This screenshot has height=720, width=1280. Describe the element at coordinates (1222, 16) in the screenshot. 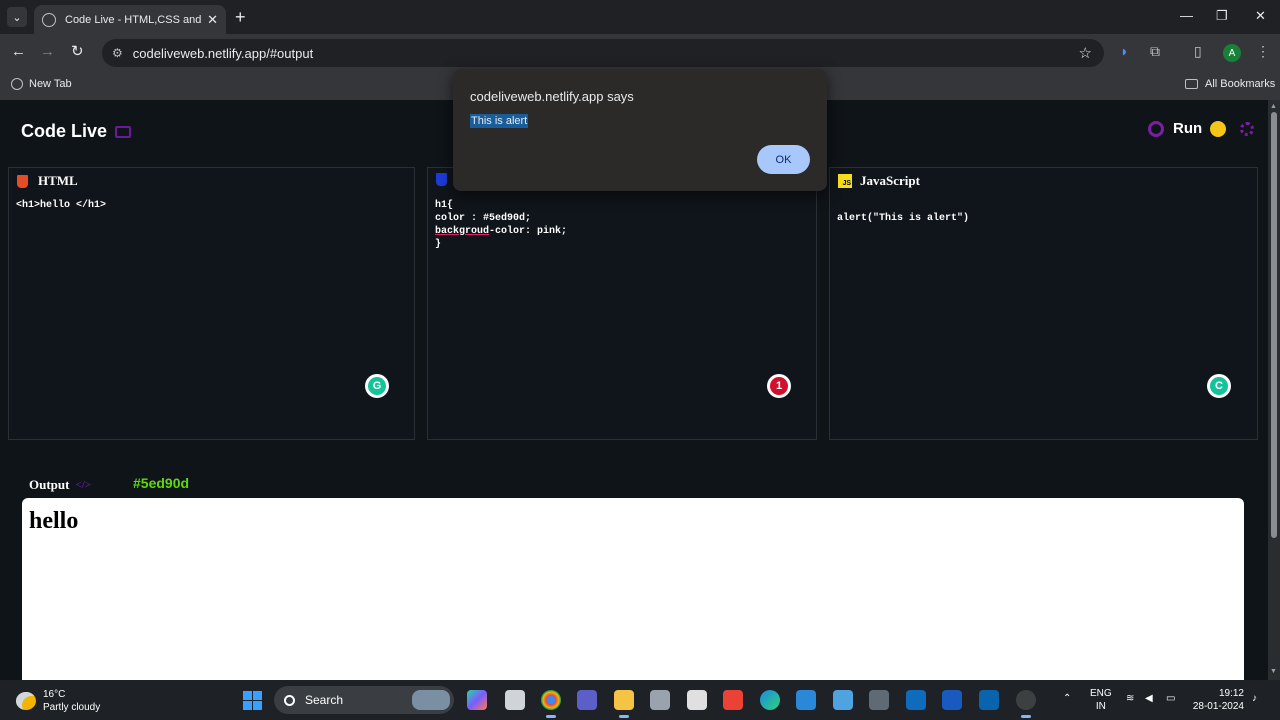

I see `maximize-button: ❐` at that location.